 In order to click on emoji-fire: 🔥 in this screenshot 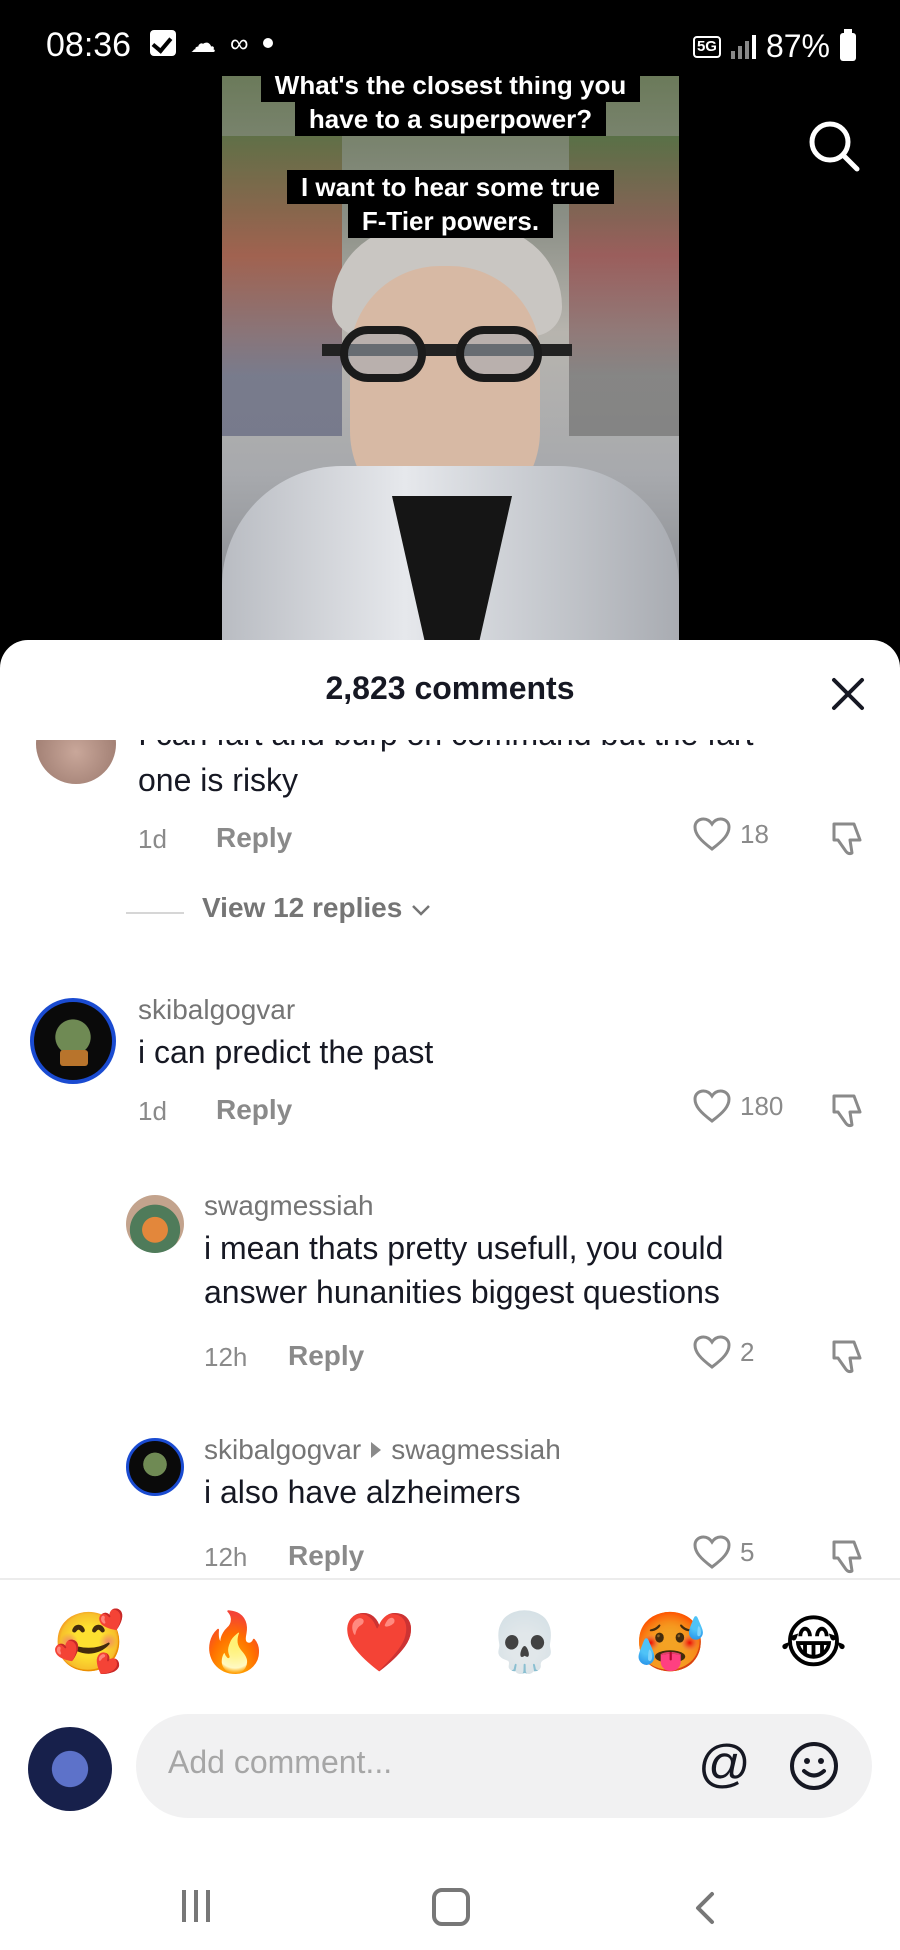, I will do `click(234, 1643)`.